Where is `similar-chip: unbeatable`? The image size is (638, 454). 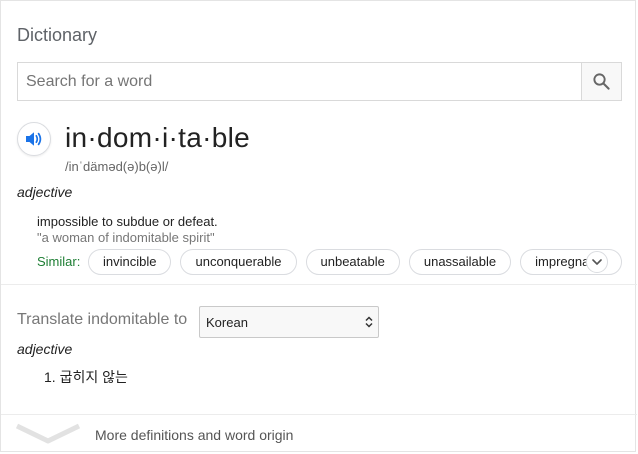
similar-chip: unbeatable is located at coordinates (352, 262).